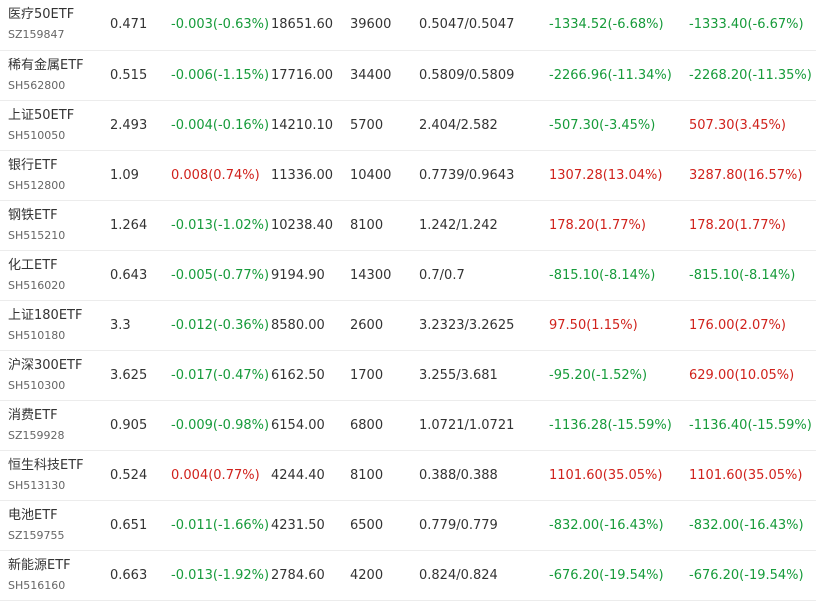 Image resolution: width=816 pixels, height=603 pixels. What do you see at coordinates (606, 575) in the screenshot?
I see `profit-loss-cell: -676.20(-19.54%)` at bounding box center [606, 575].